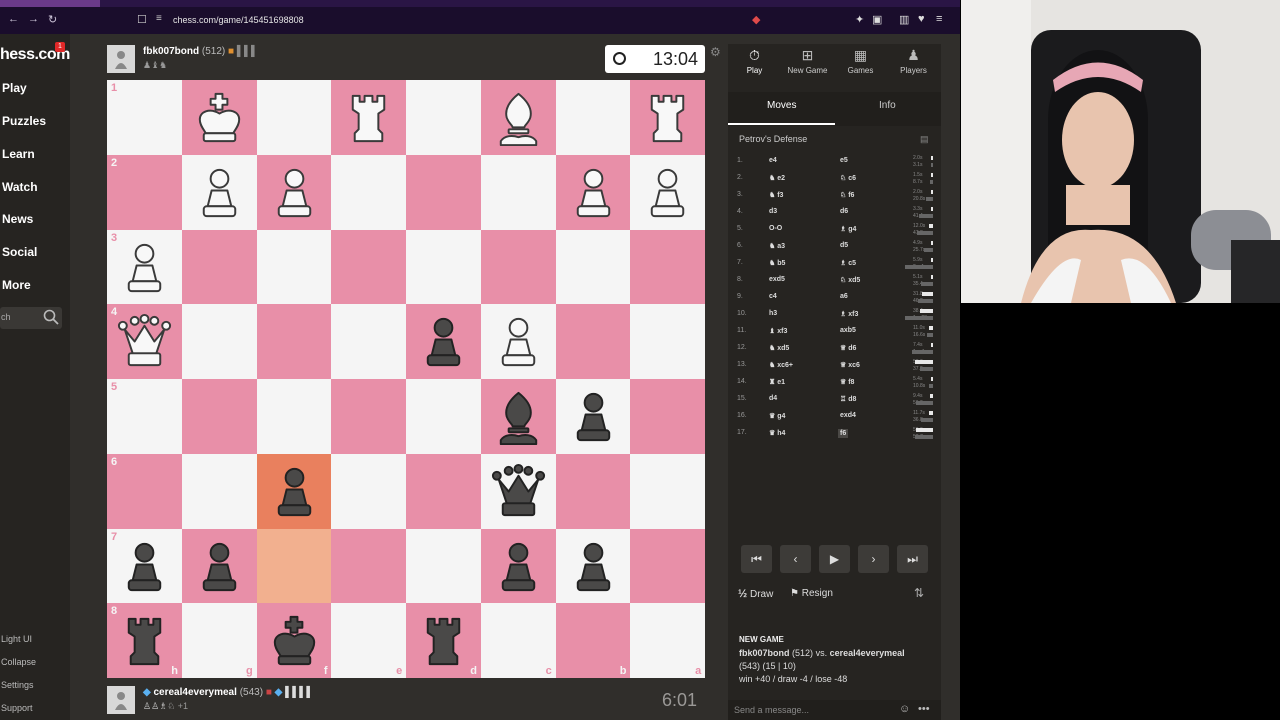 This screenshot has height=720, width=1280. Describe the element at coordinates (16, 285) in the screenshot. I see `sidebar-item-more: More` at that location.